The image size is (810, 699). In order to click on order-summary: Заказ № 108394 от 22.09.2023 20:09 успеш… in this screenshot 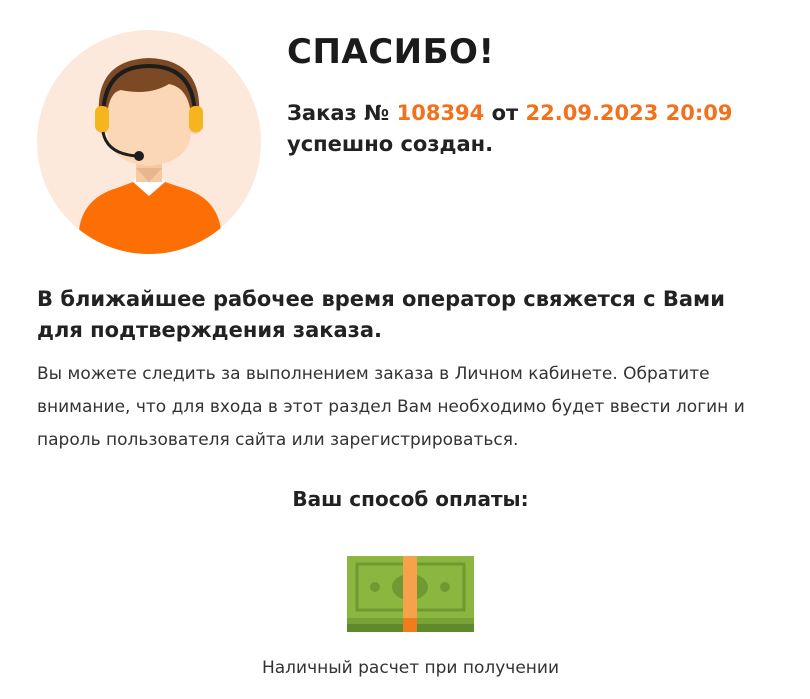, I will do `click(537, 129)`.